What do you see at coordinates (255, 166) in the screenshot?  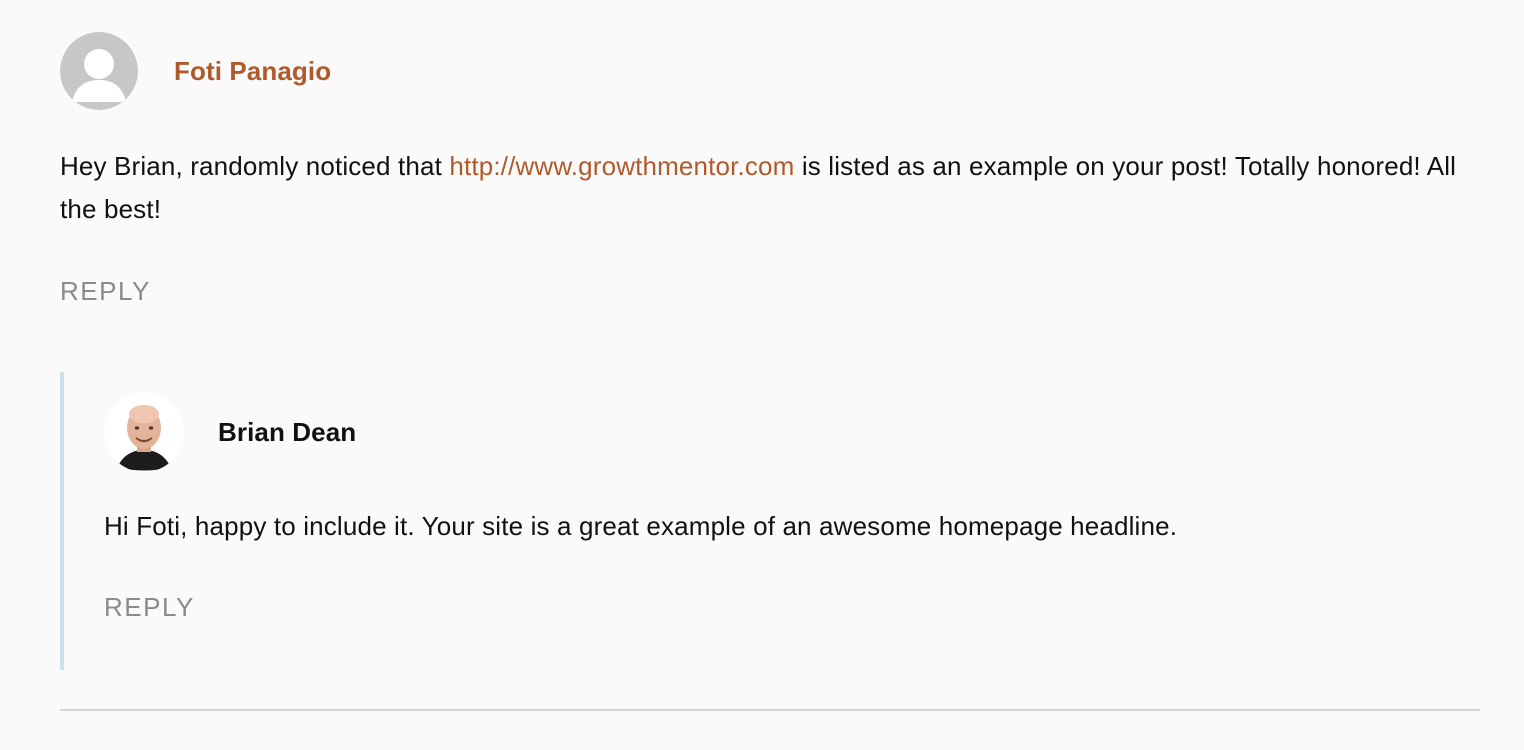 I see `comment-text-before-link: Hey Brian, randomly noticed that` at bounding box center [255, 166].